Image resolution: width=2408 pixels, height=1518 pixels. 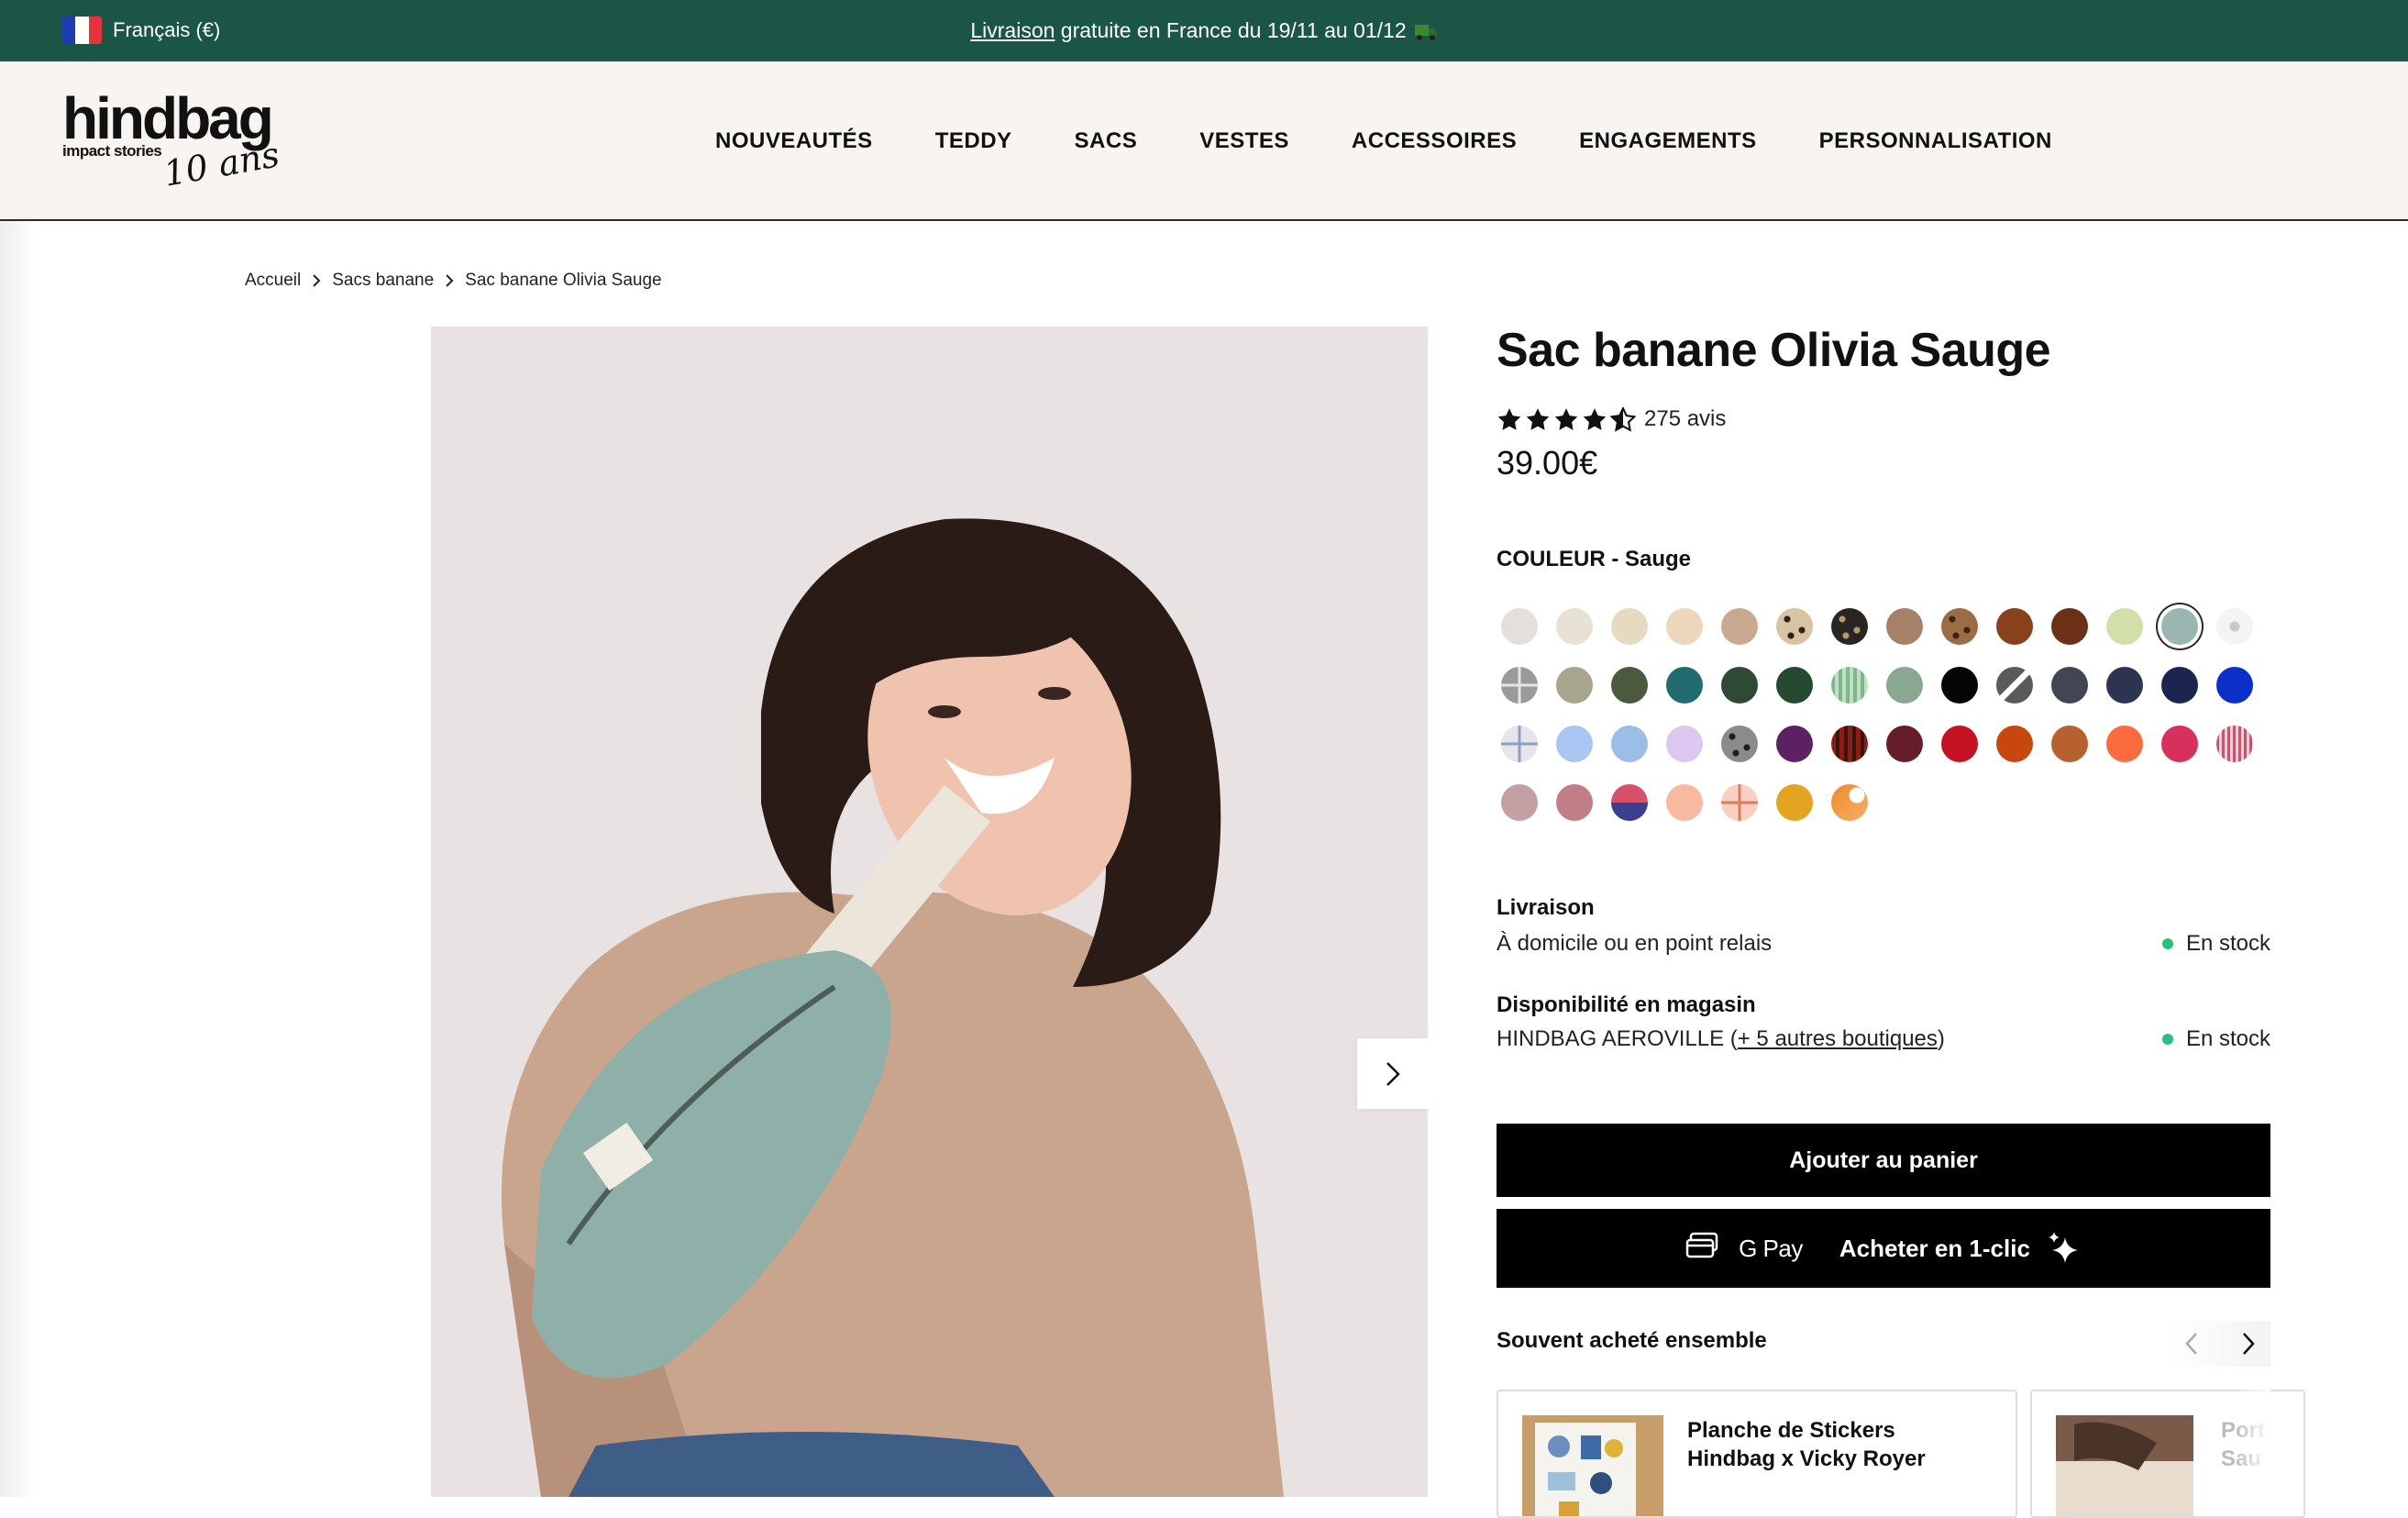 What do you see at coordinates (1106, 141) in the screenshot?
I see `nav-sacs: SACS` at bounding box center [1106, 141].